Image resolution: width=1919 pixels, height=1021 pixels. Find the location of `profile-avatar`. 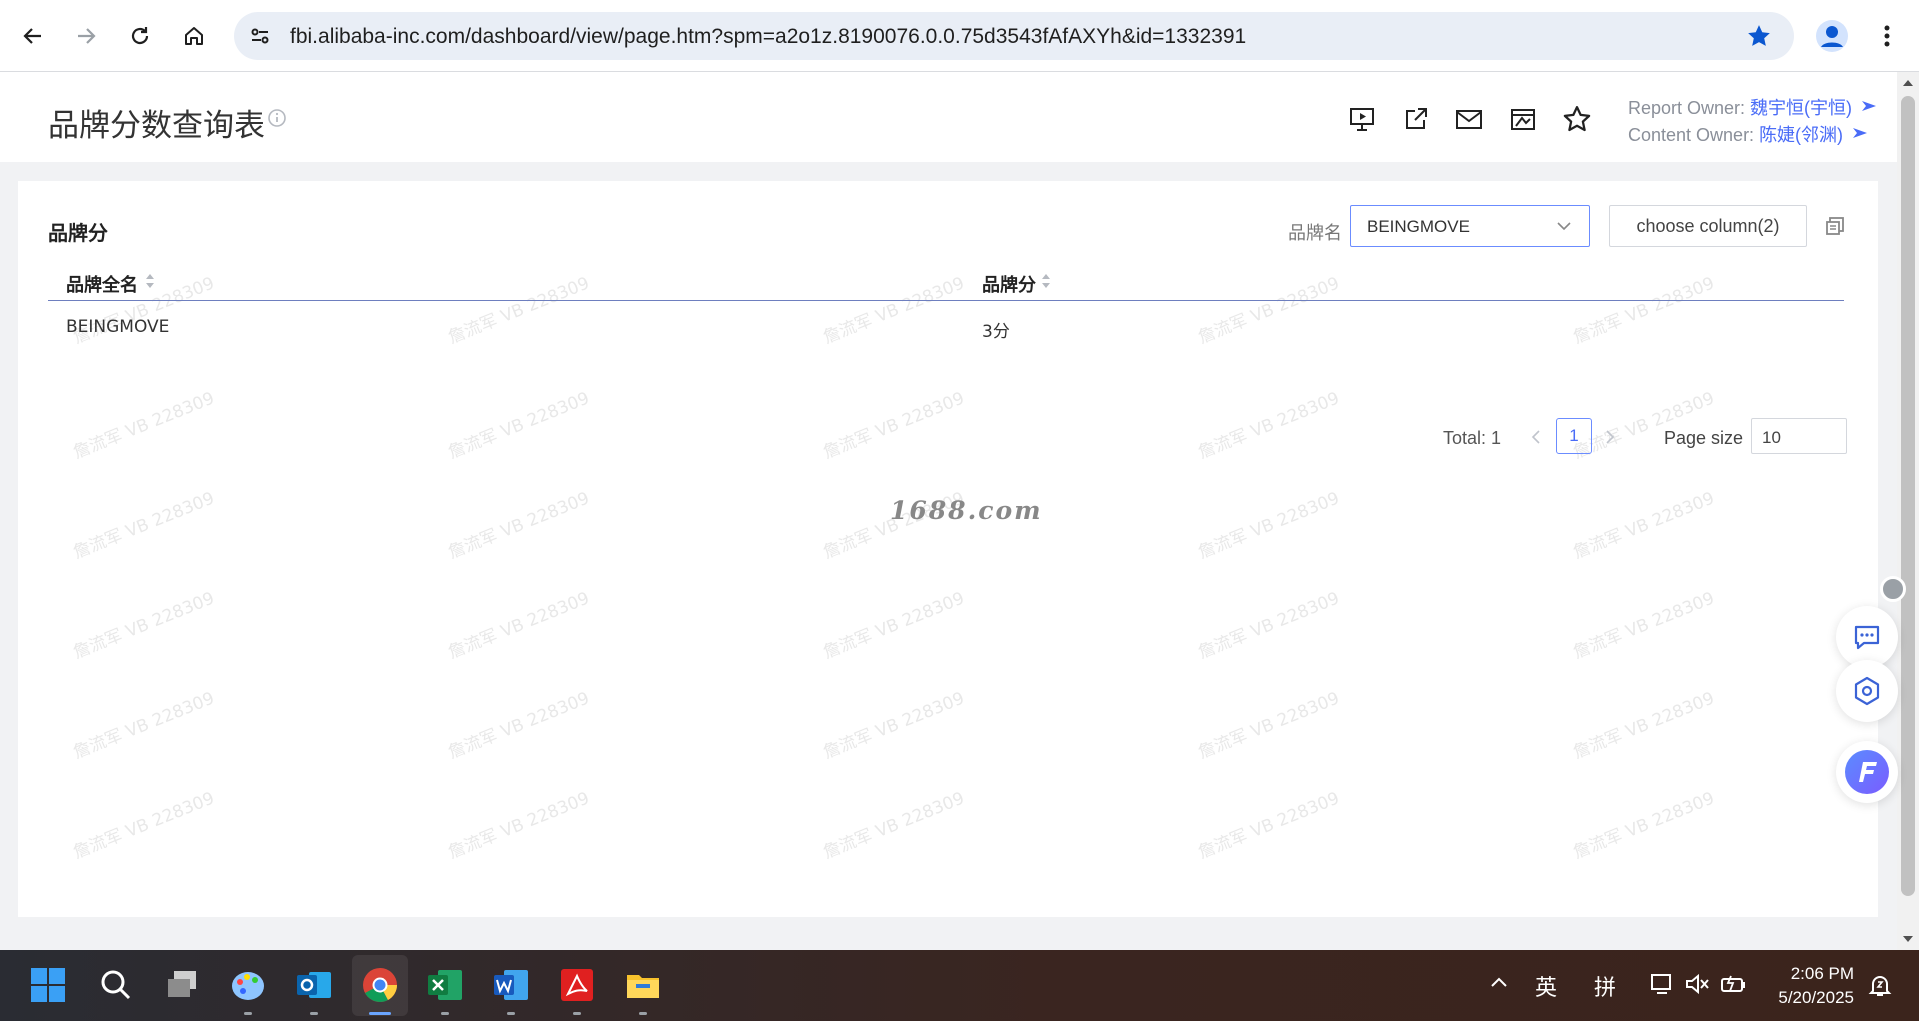

profile-avatar is located at coordinates (1832, 38).